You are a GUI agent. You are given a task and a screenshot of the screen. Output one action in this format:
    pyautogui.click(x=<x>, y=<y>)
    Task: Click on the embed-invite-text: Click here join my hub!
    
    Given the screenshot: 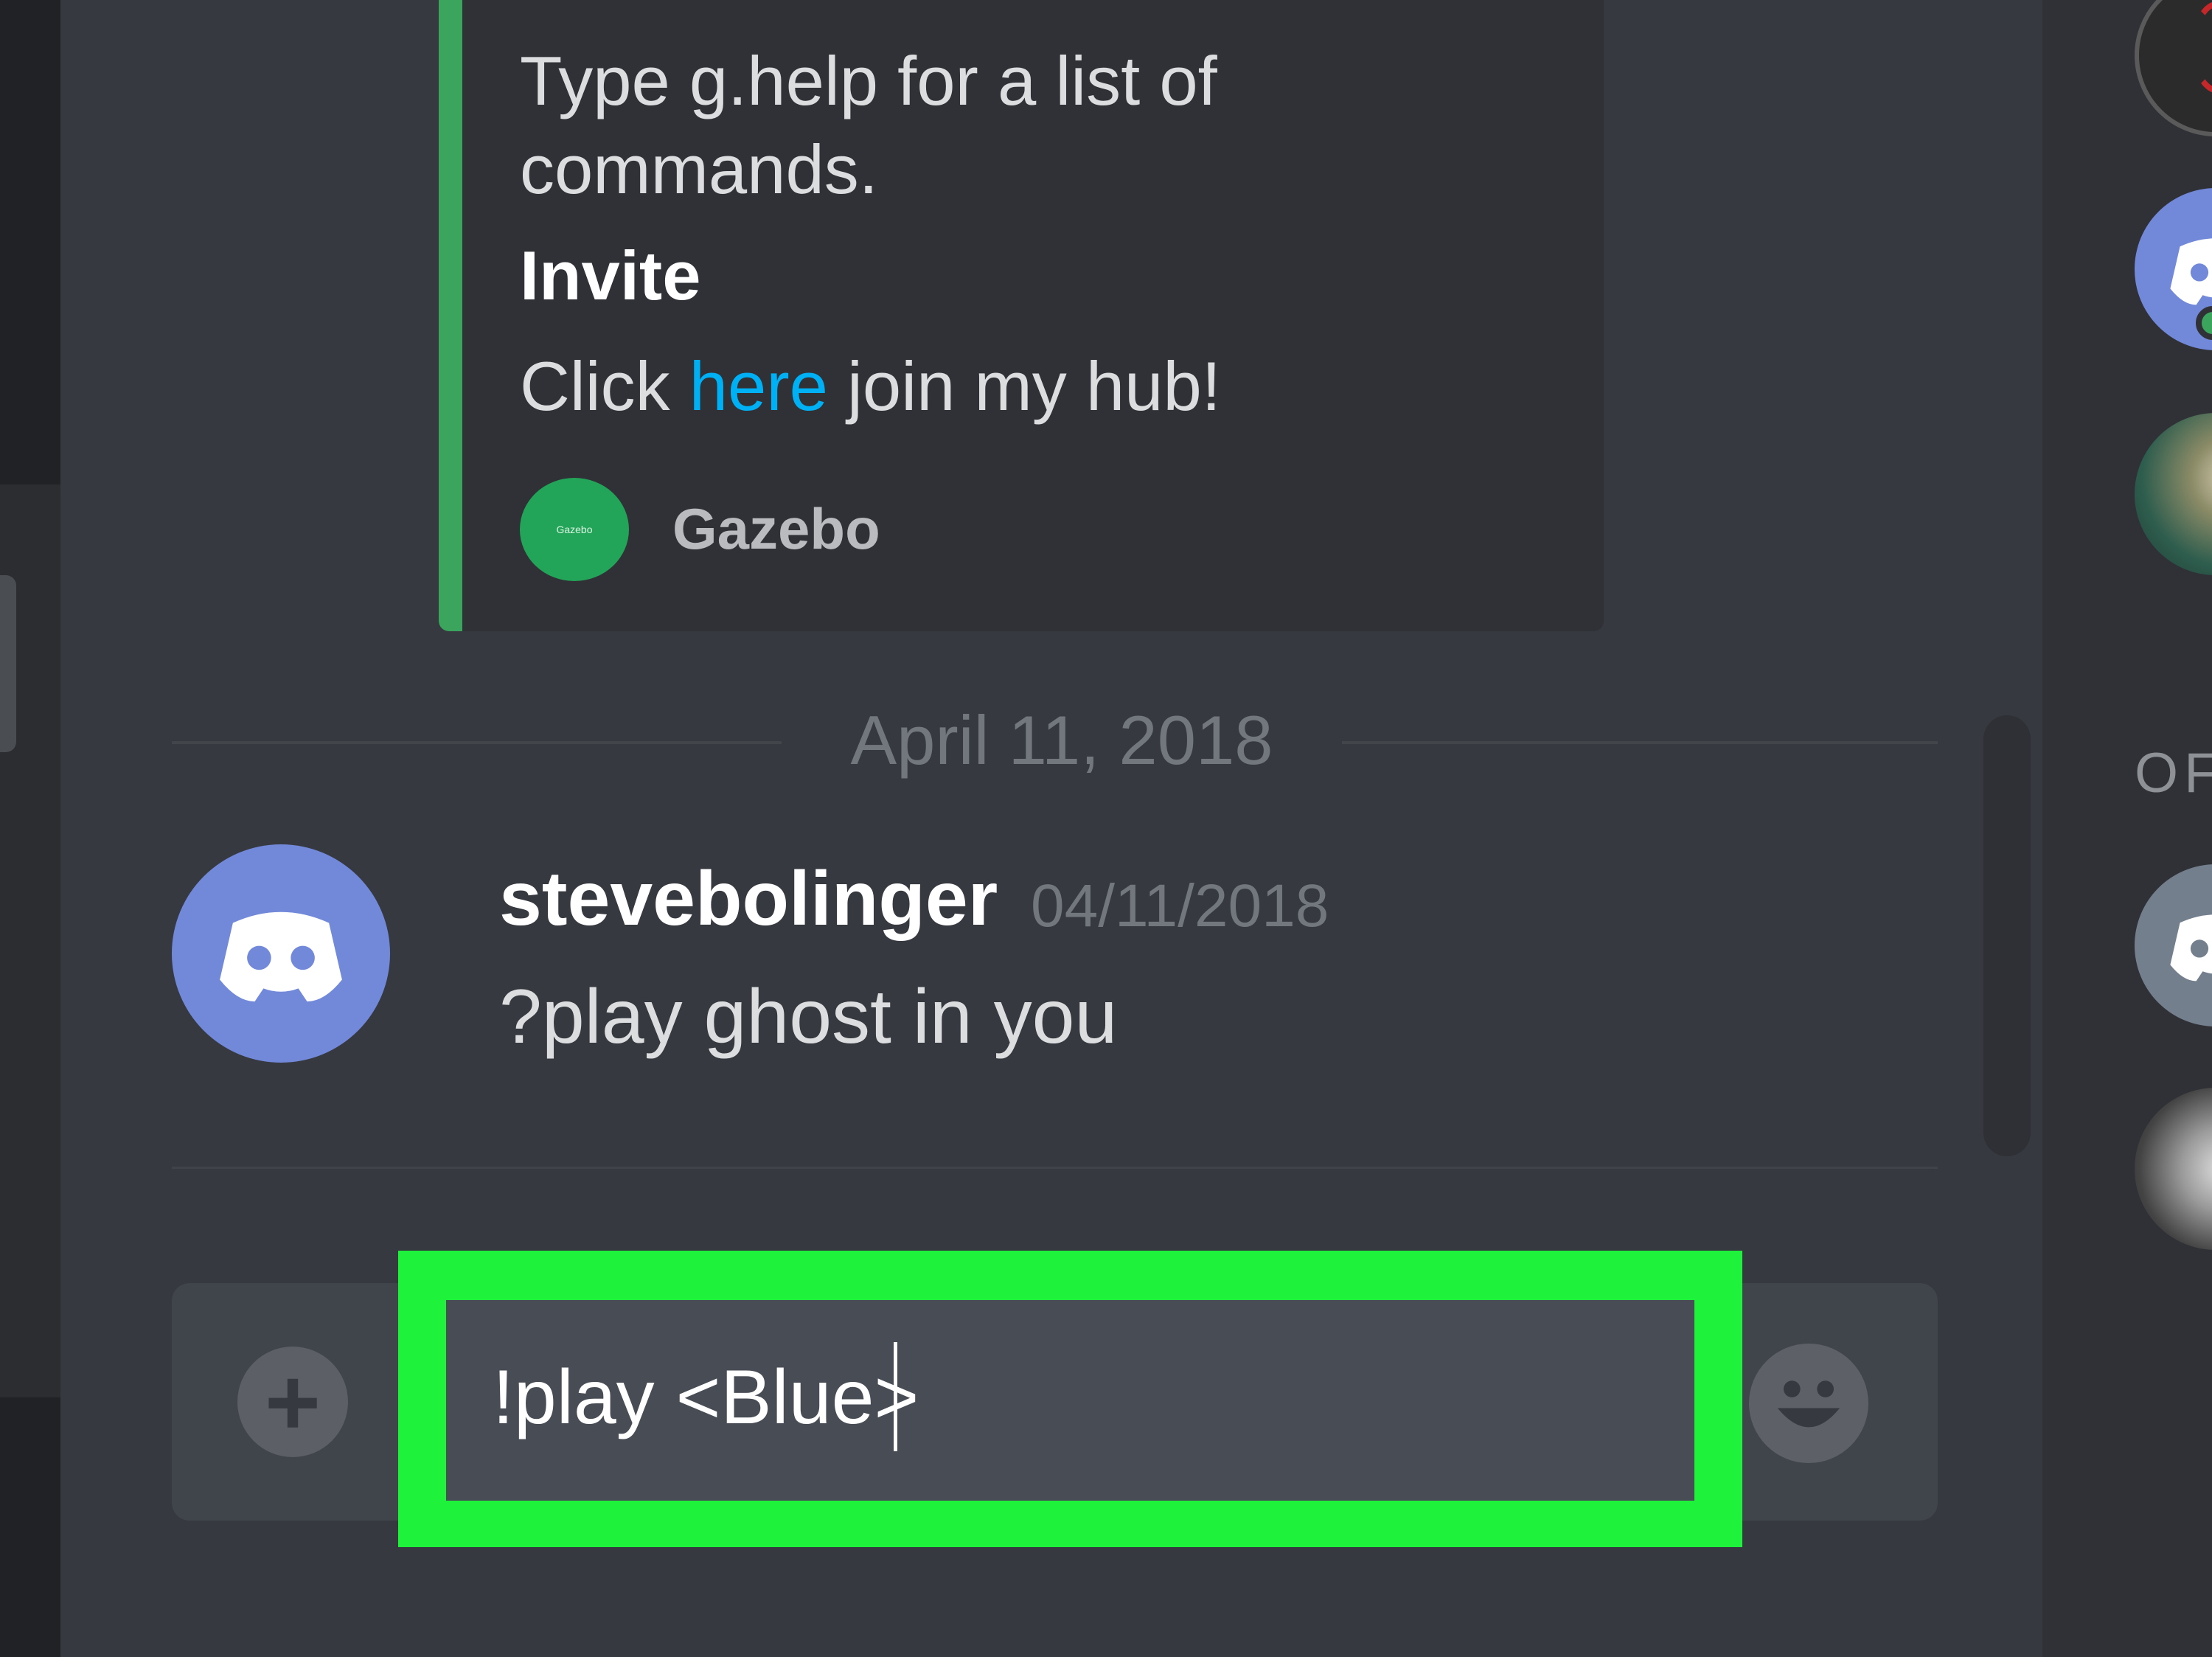 What is the action you would take?
    pyautogui.click(x=870, y=386)
    